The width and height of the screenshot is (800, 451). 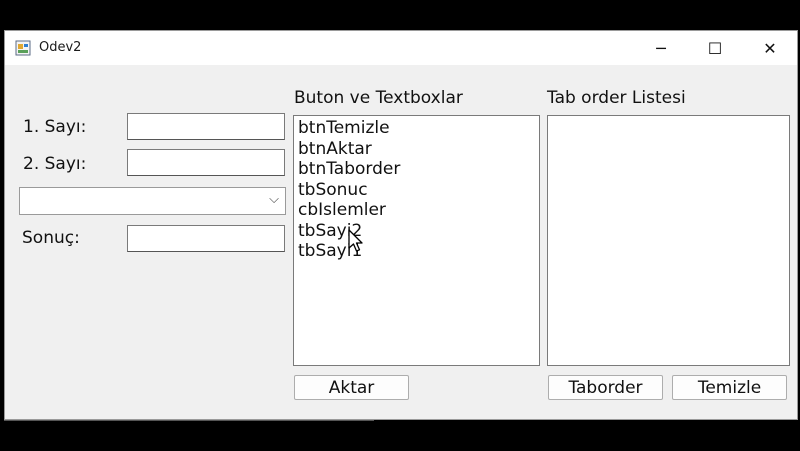 What do you see at coordinates (605, 387) in the screenshot?
I see `taborder-button: Taborder` at bounding box center [605, 387].